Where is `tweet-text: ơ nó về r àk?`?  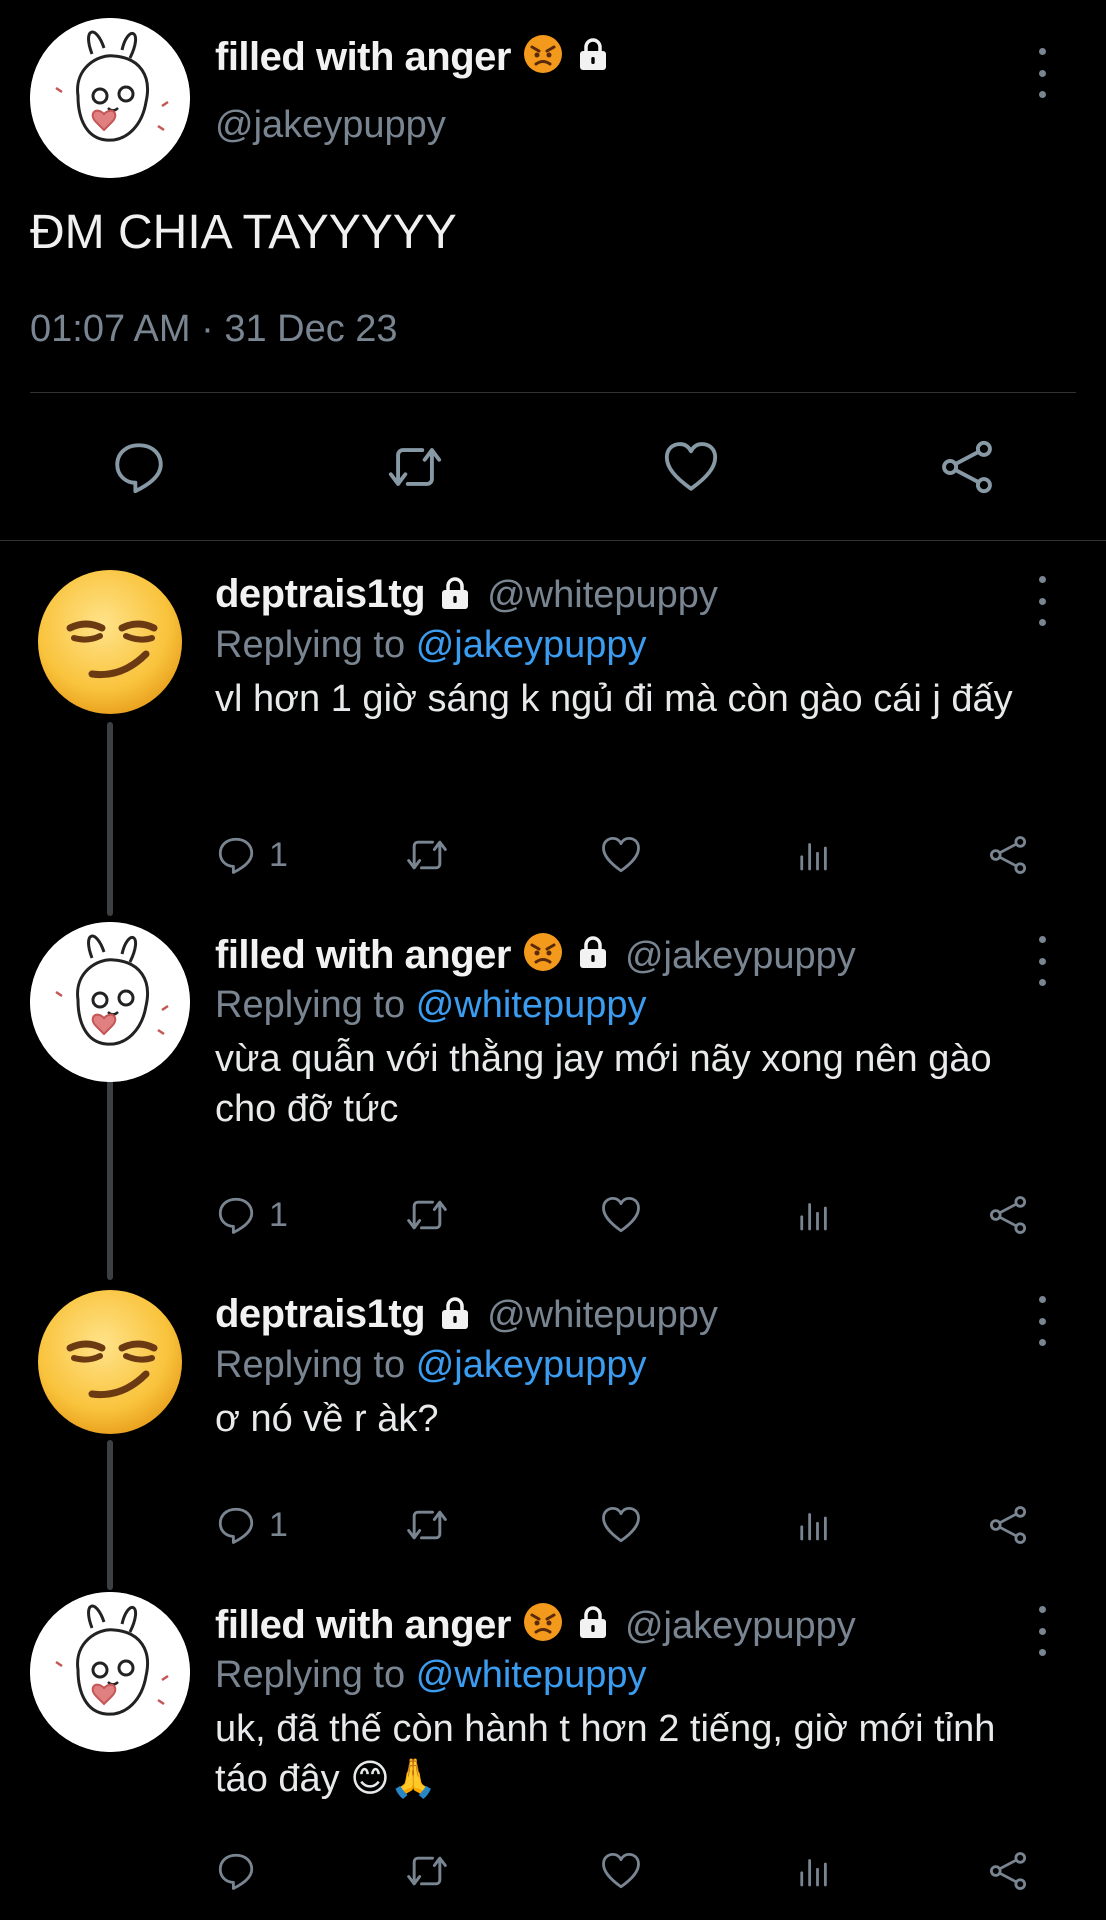
tweet-text: ơ nó về r àk? is located at coordinates (327, 1419).